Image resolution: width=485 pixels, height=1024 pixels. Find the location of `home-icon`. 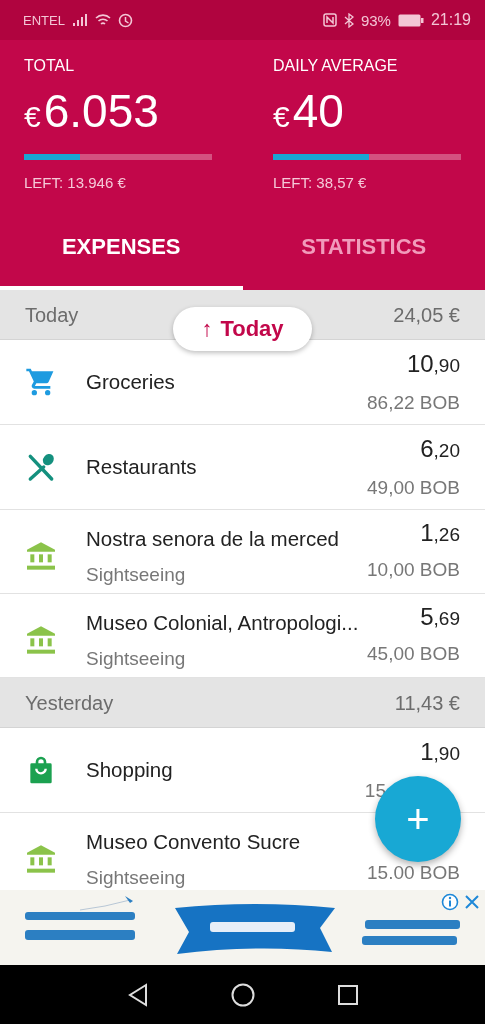

home-icon is located at coordinates (242, 994).